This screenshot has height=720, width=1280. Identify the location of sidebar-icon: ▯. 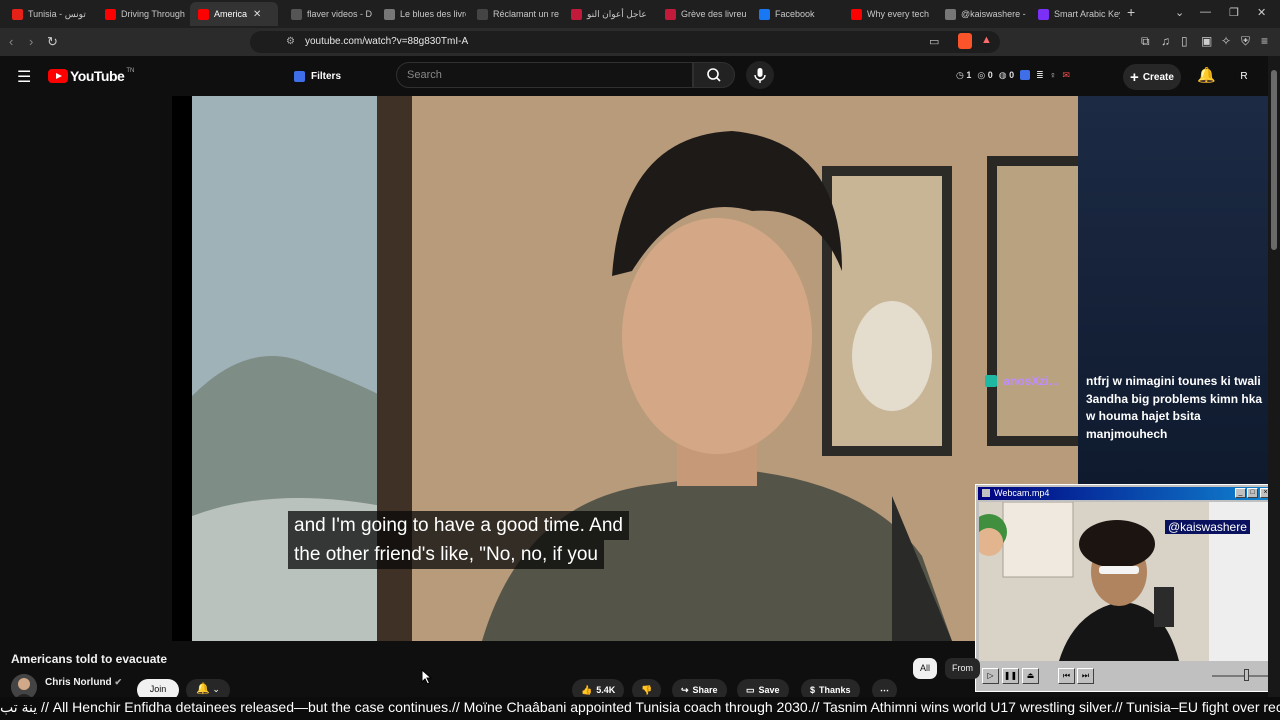
(1184, 41).